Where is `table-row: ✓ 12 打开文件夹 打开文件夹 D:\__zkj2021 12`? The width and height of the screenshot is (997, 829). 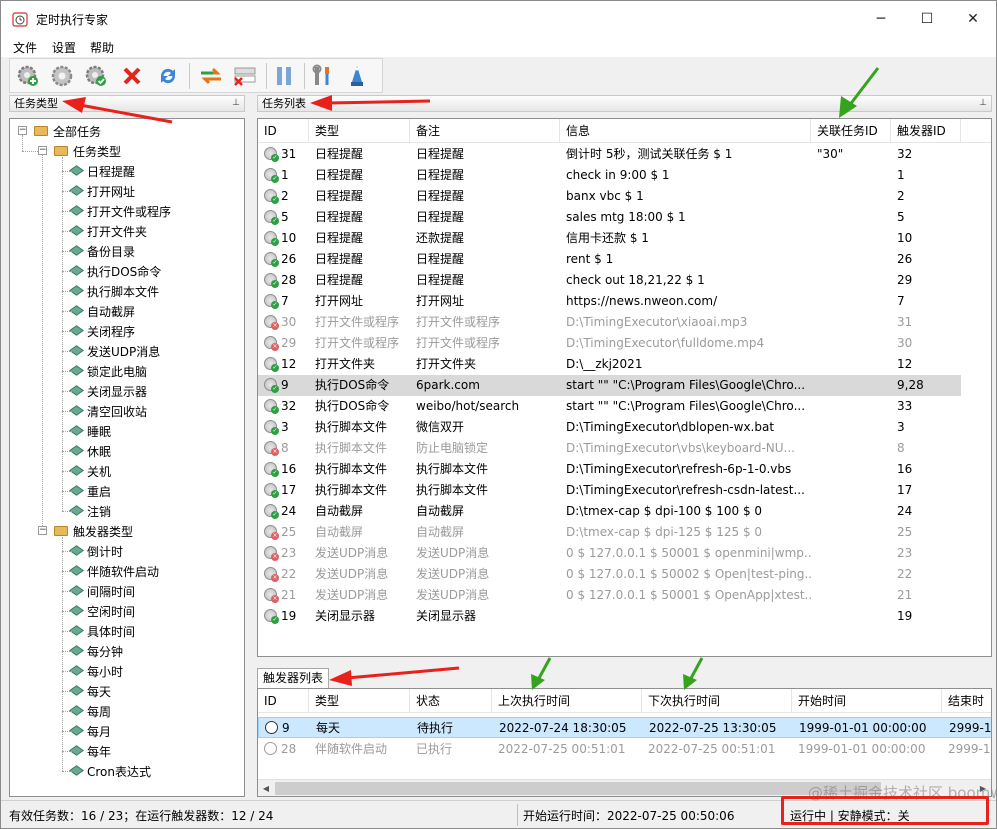 table-row: ✓ 12 打开文件夹 打开文件夹 D:\__zkj2021 12 is located at coordinates (609, 364).